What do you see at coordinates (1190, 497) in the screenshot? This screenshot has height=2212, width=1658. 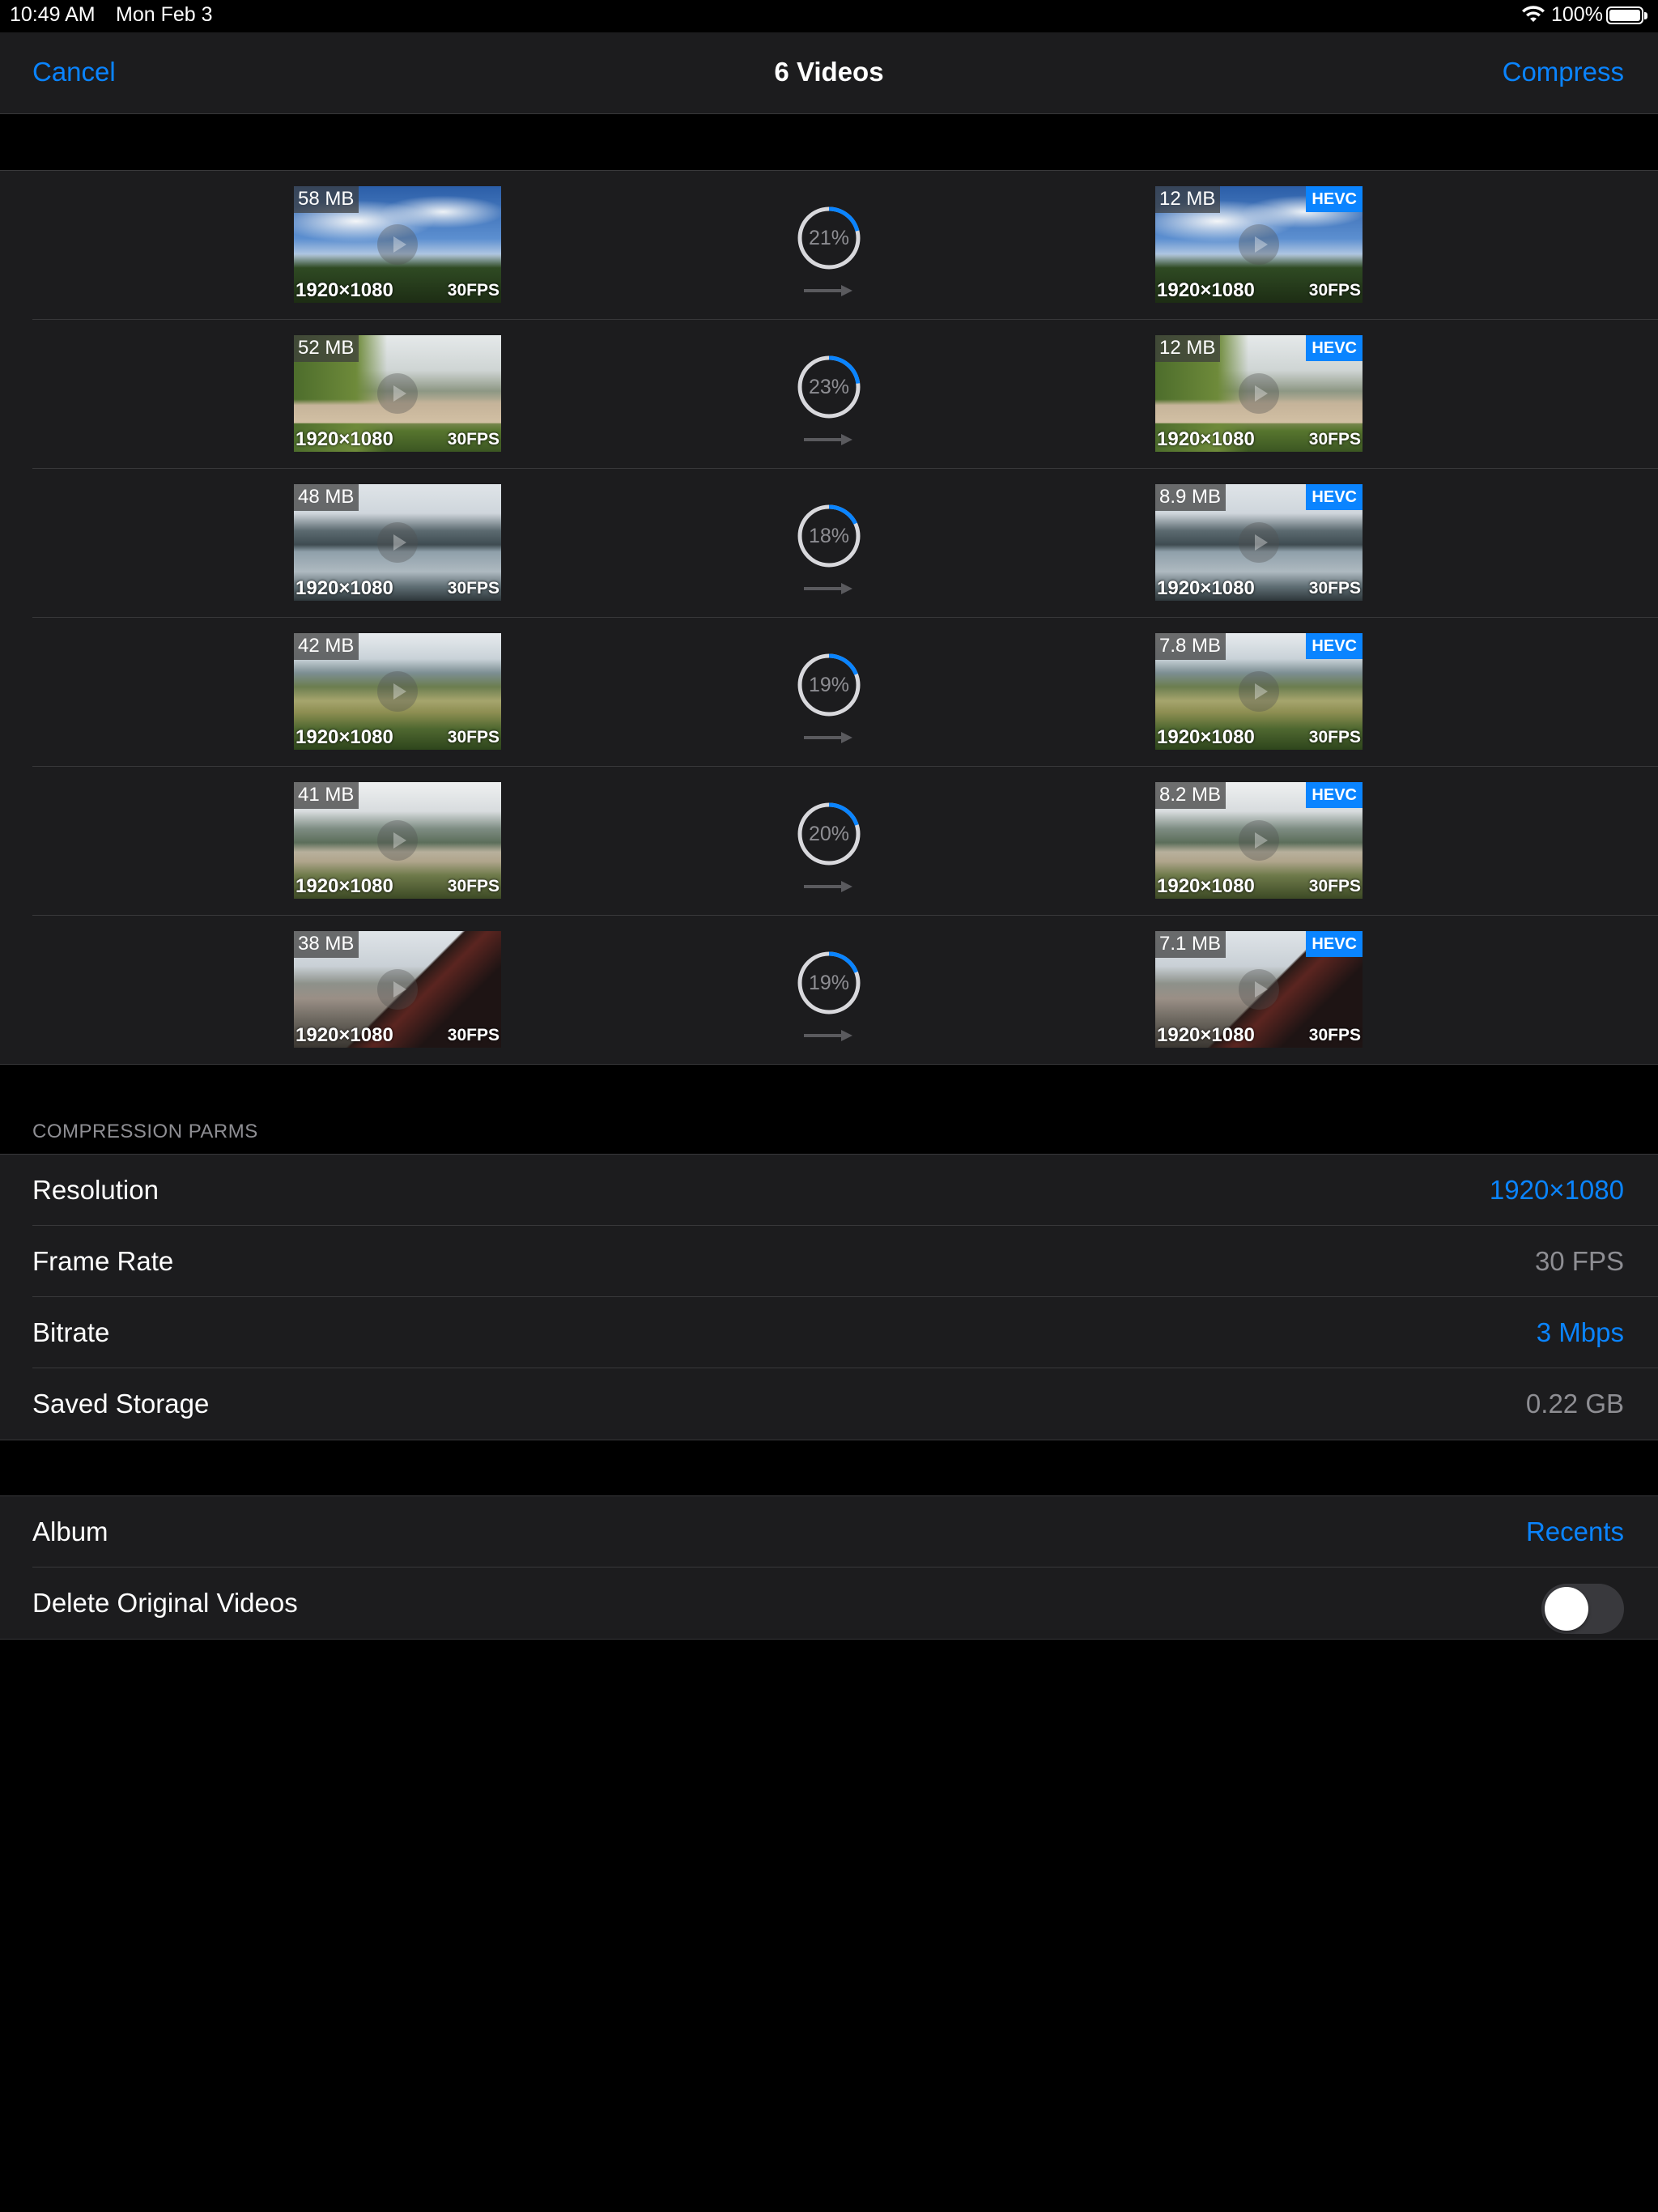 I see `compressed-size-label: 8.9 MB` at bounding box center [1190, 497].